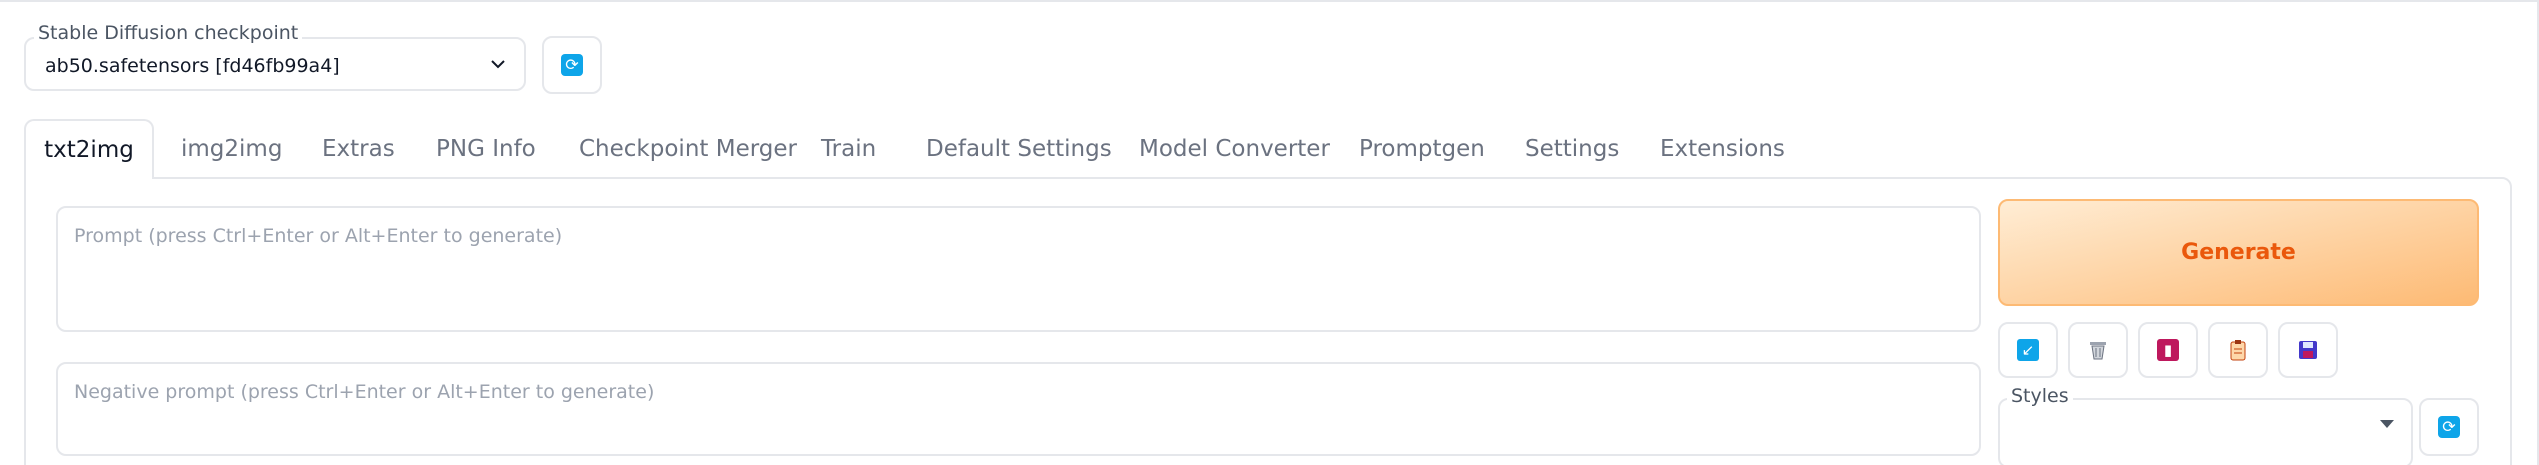  What do you see at coordinates (89, 149) in the screenshot?
I see `tab-txt2img: txt2img` at bounding box center [89, 149].